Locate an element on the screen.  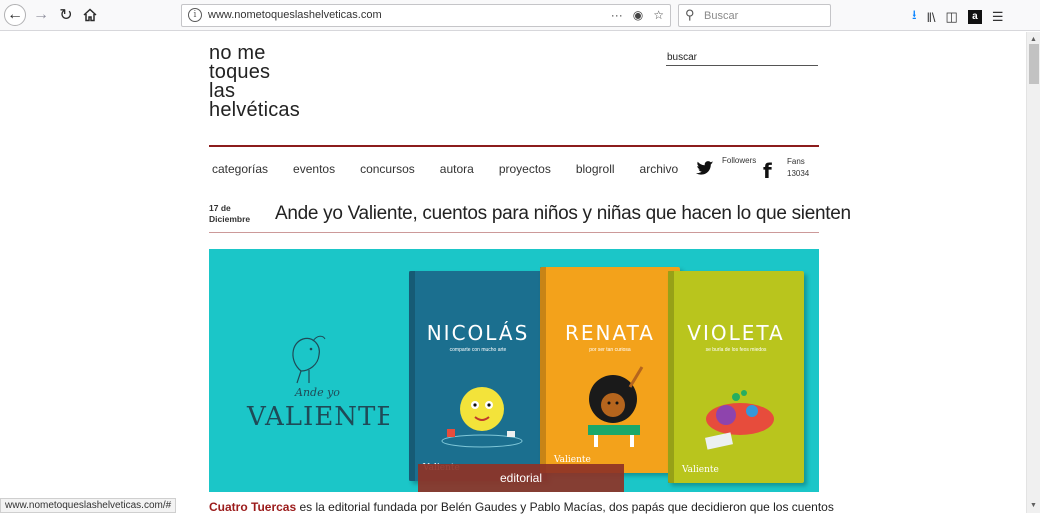
menu-item-eventos: eventos is located at coordinates (314, 169).